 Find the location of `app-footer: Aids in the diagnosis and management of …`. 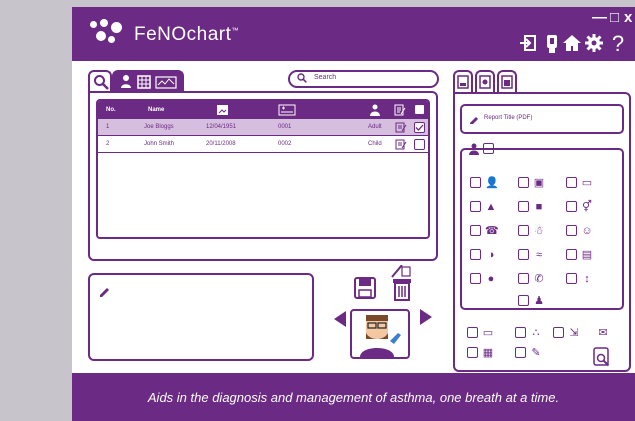

app-footer: Aids in the diagnosis and management of … is located at coordinates (353, 397).